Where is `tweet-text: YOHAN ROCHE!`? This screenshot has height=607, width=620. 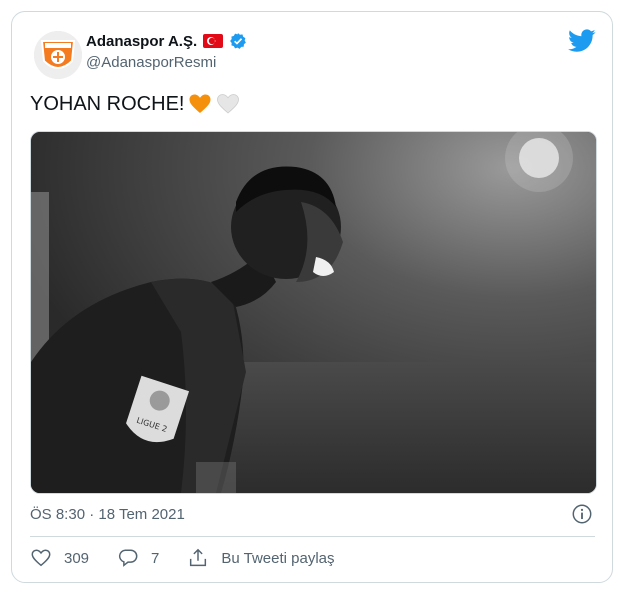 tweet-text: YOHAN ROCHE! is located at coordinates (135, 104).